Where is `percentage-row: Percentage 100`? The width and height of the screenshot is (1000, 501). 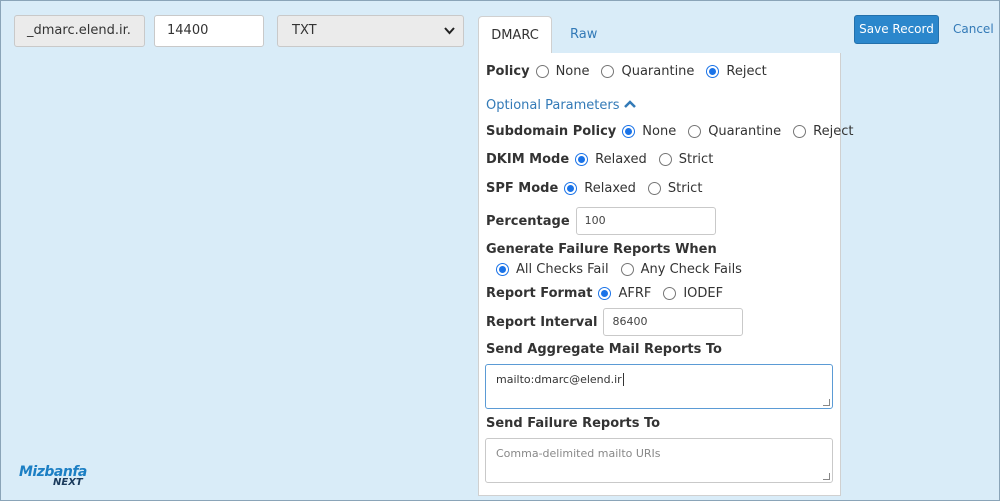
percentage-row: Percentage 100 is located at coordinates (601, 221).